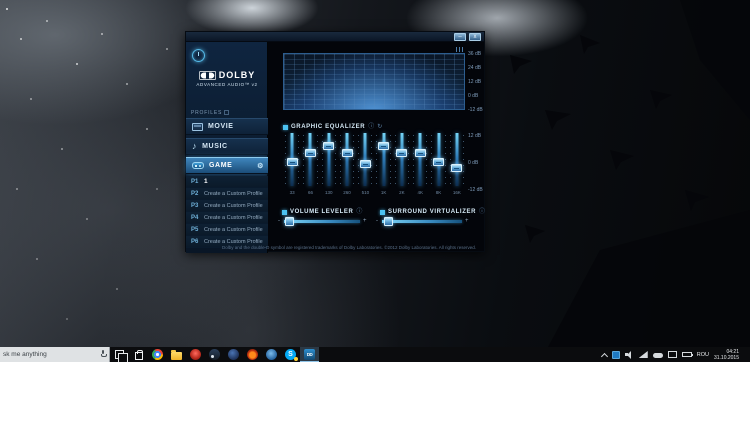  I want to click on eq-band-33: 33, so click(292, 164).